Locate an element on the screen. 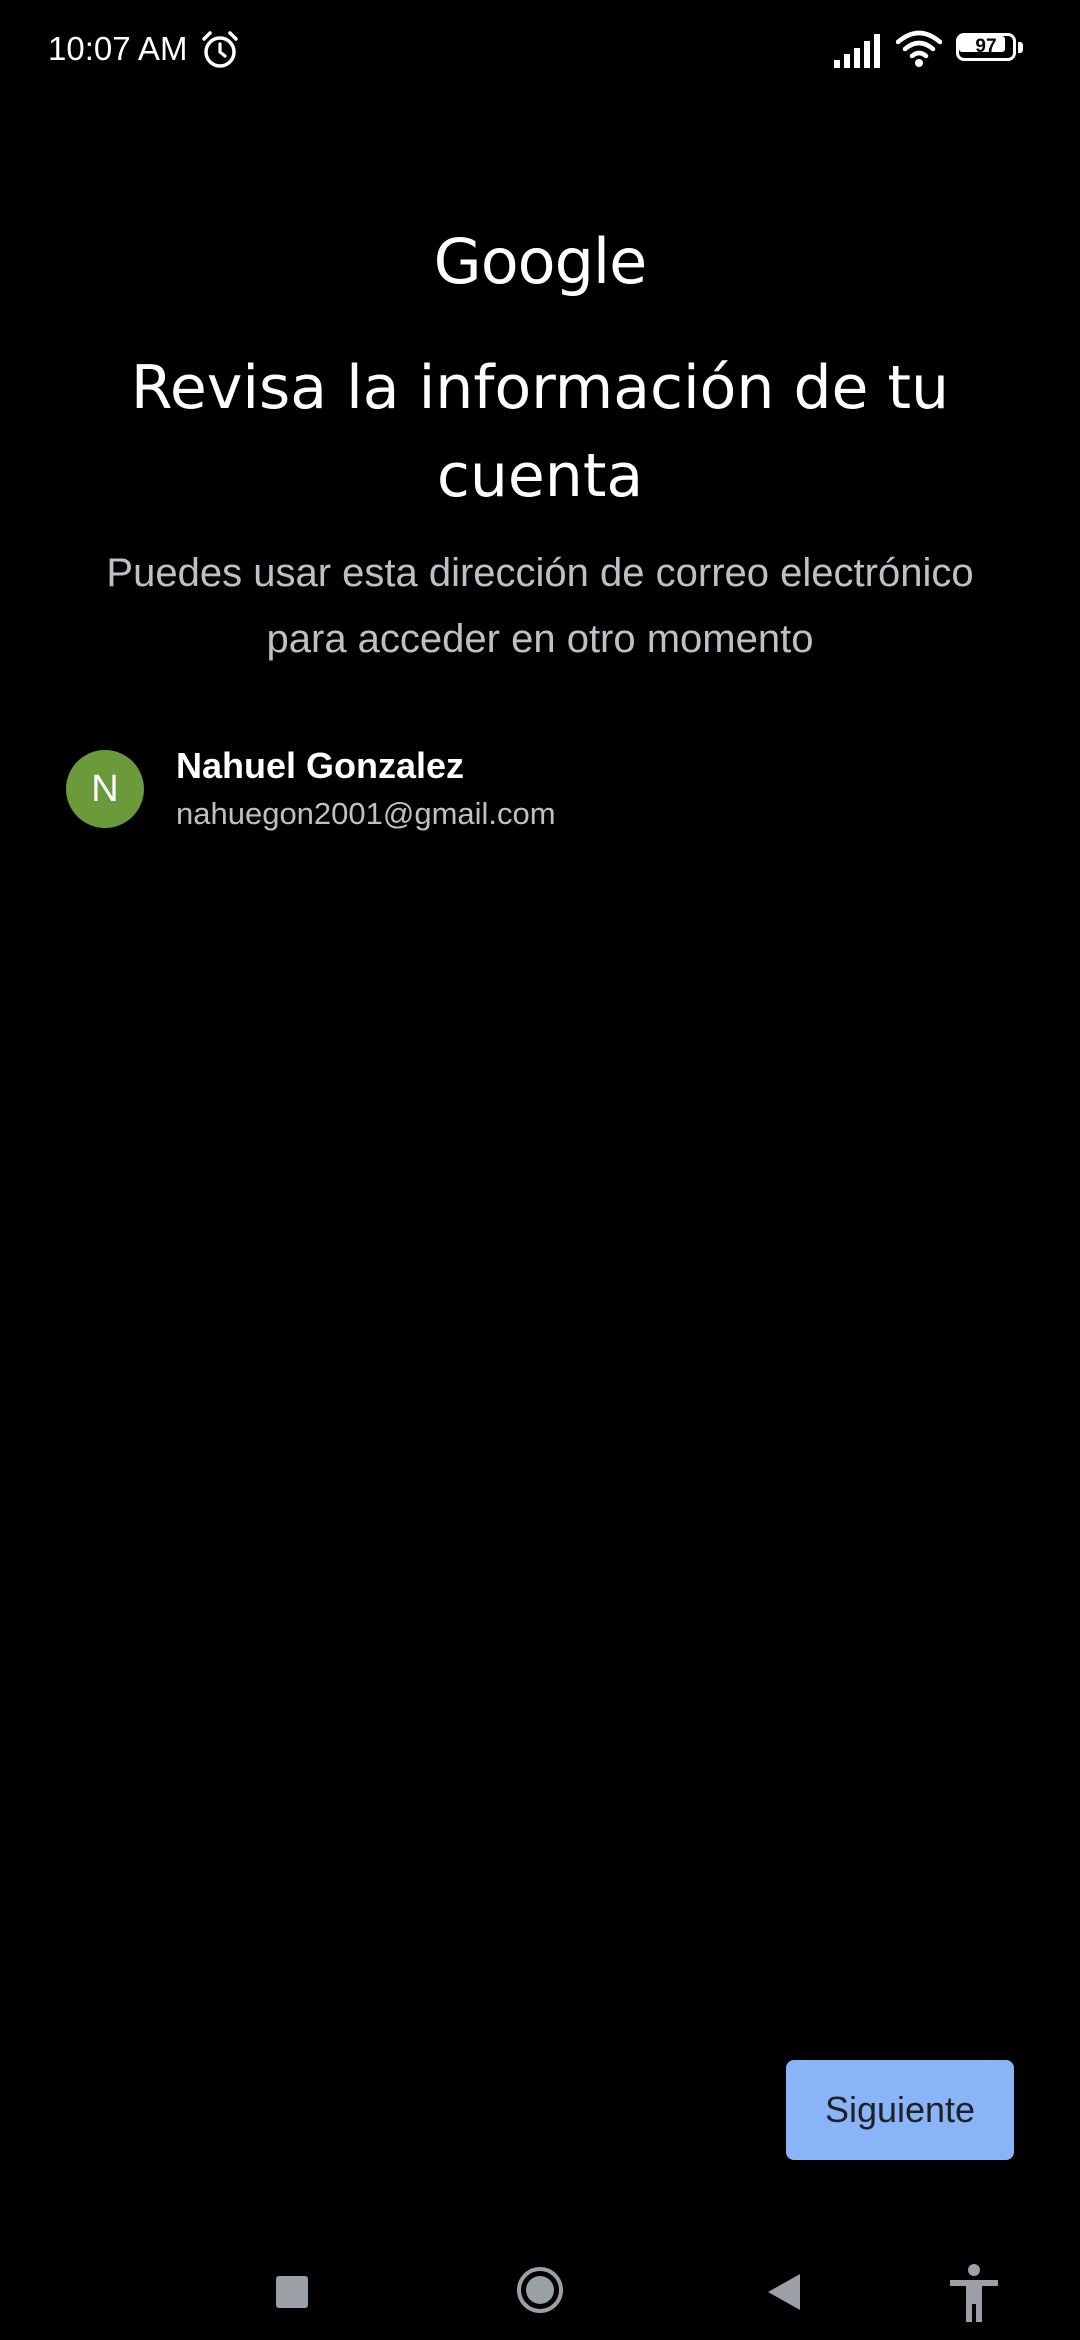 This screenshot has width=1080, height=2340. circle-home-icon is located at coordinates (540, 2290).